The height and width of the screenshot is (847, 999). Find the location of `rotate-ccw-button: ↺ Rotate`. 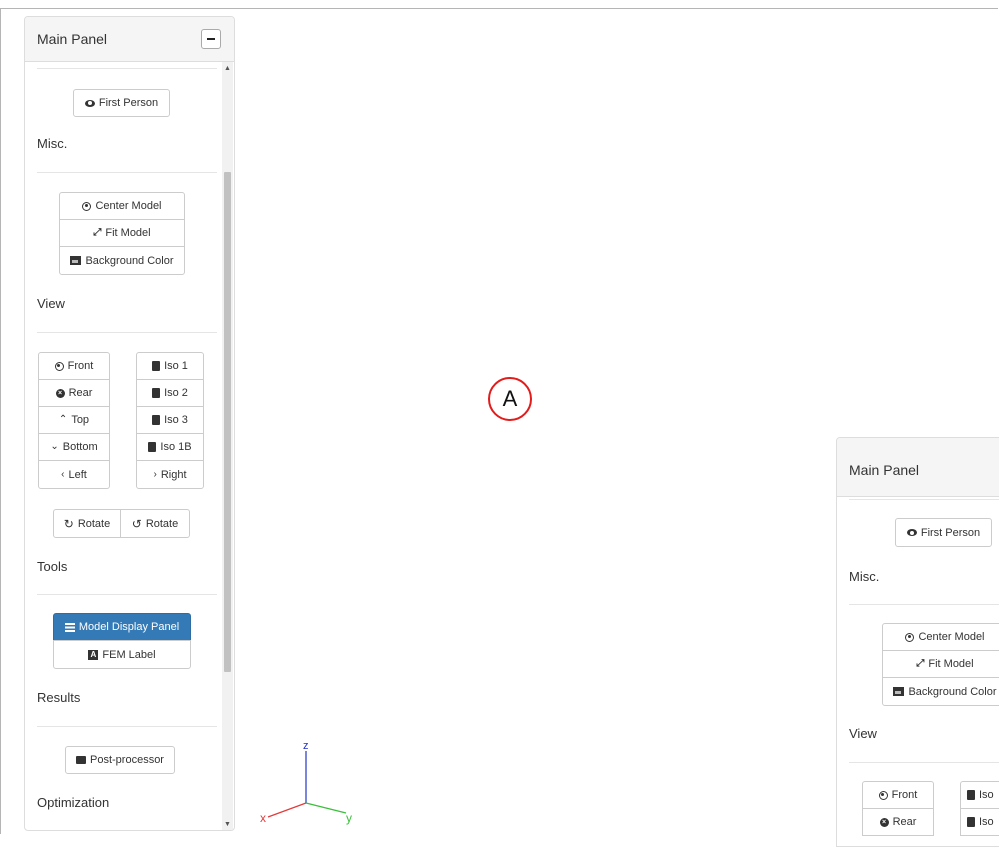

rotate-ccw-button: ↺ Rotate is located at coordinates (155, 523).